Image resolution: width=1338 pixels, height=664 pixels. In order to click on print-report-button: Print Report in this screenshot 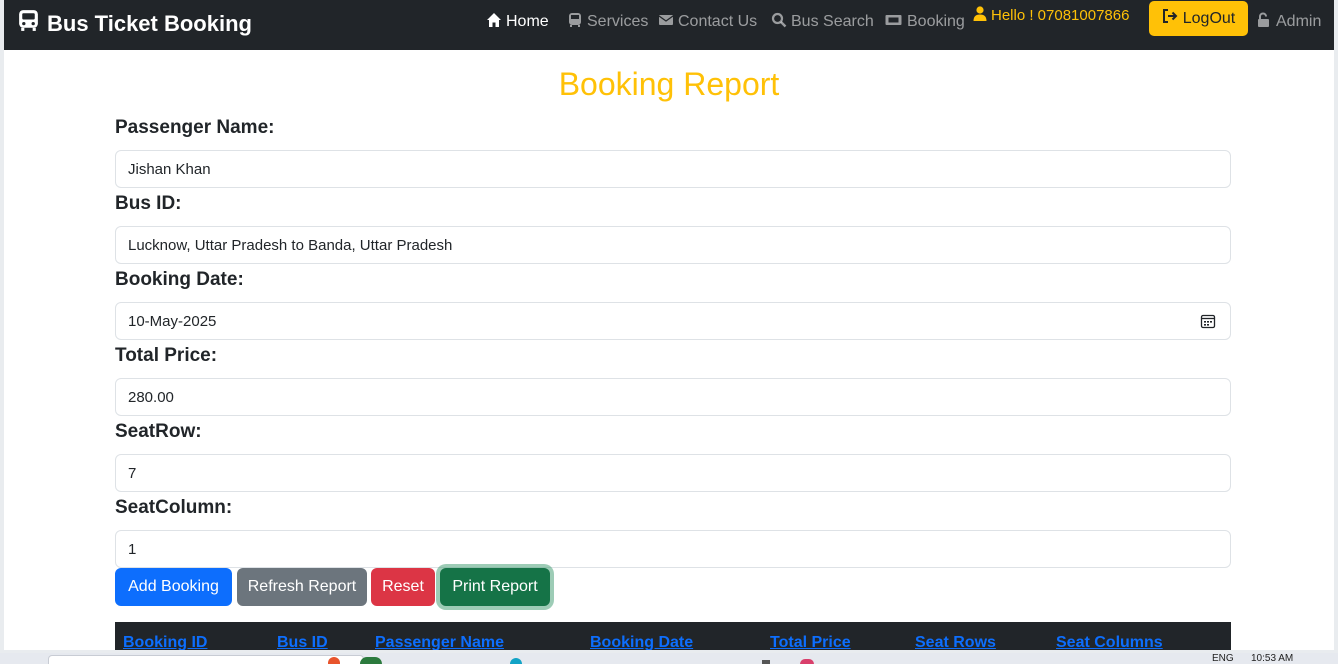, I will do `click(495, 587)`.